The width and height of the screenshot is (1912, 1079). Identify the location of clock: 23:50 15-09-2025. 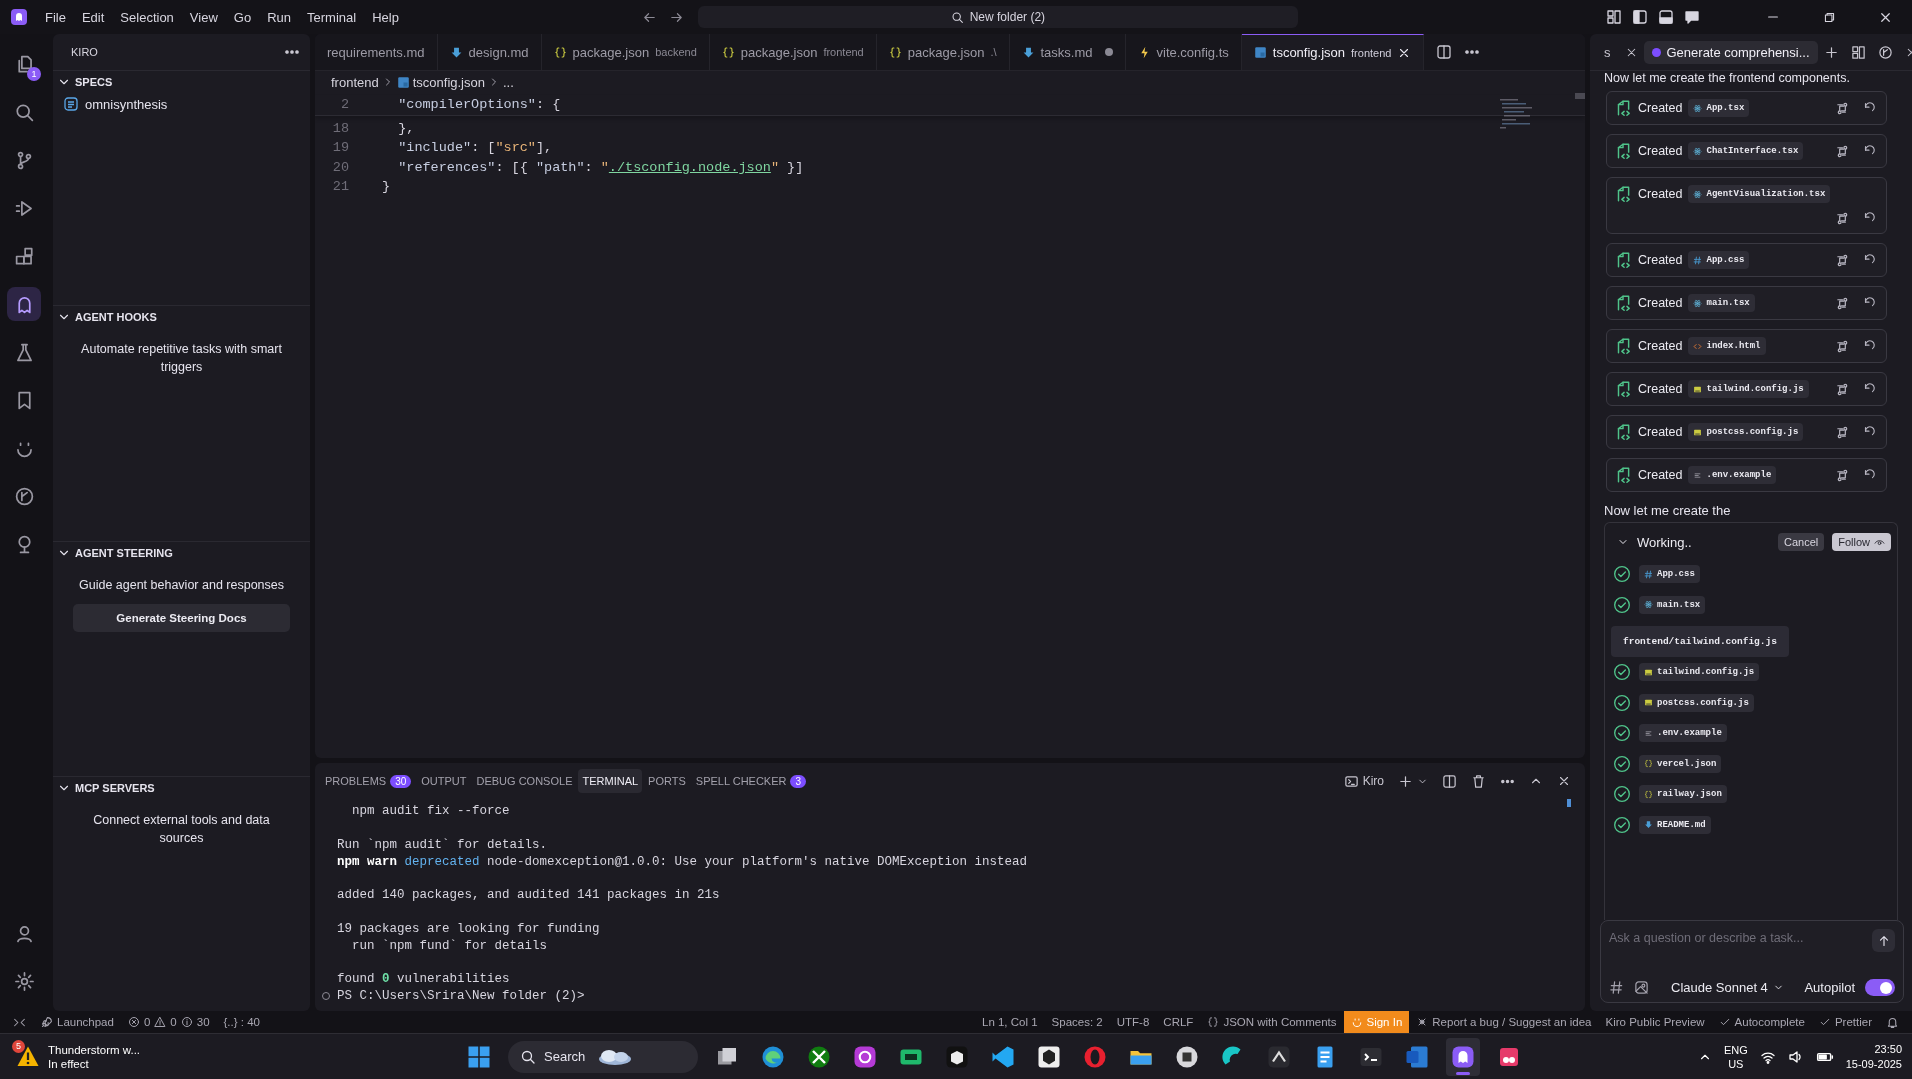
(1873, 1056).